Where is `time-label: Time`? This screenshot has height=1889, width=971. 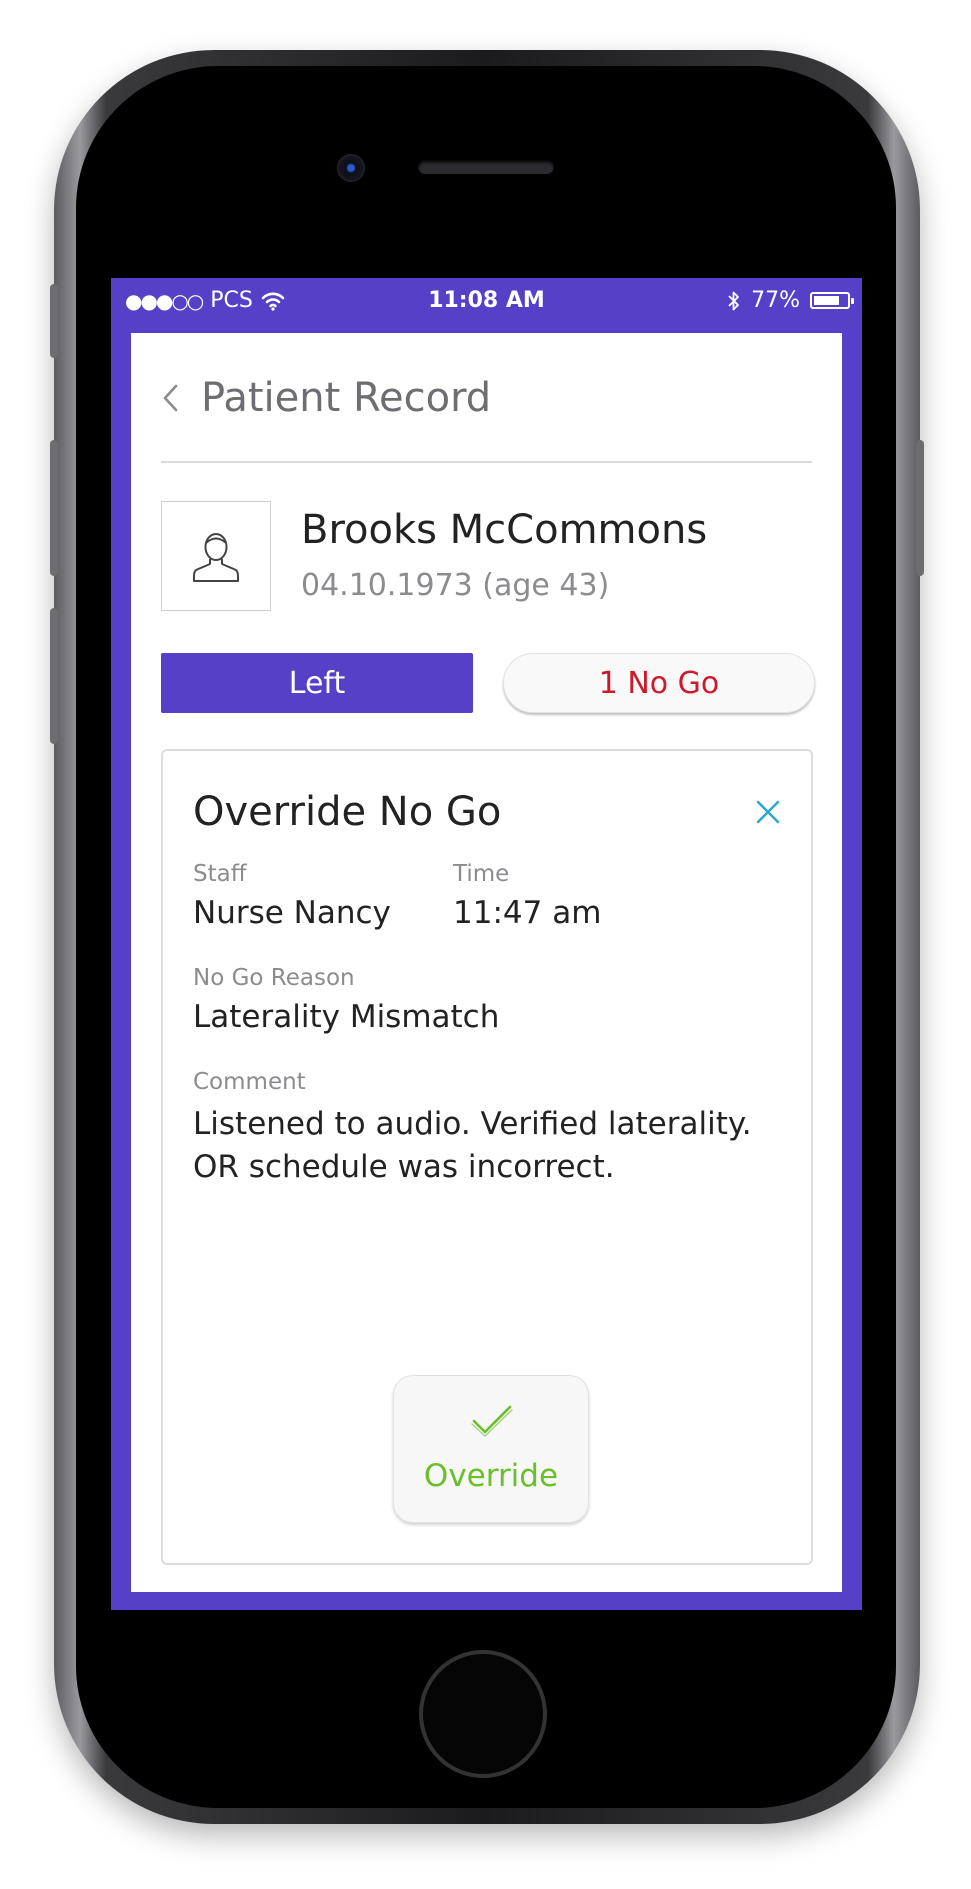
time-label: Time is located at coordinates (481, 874).